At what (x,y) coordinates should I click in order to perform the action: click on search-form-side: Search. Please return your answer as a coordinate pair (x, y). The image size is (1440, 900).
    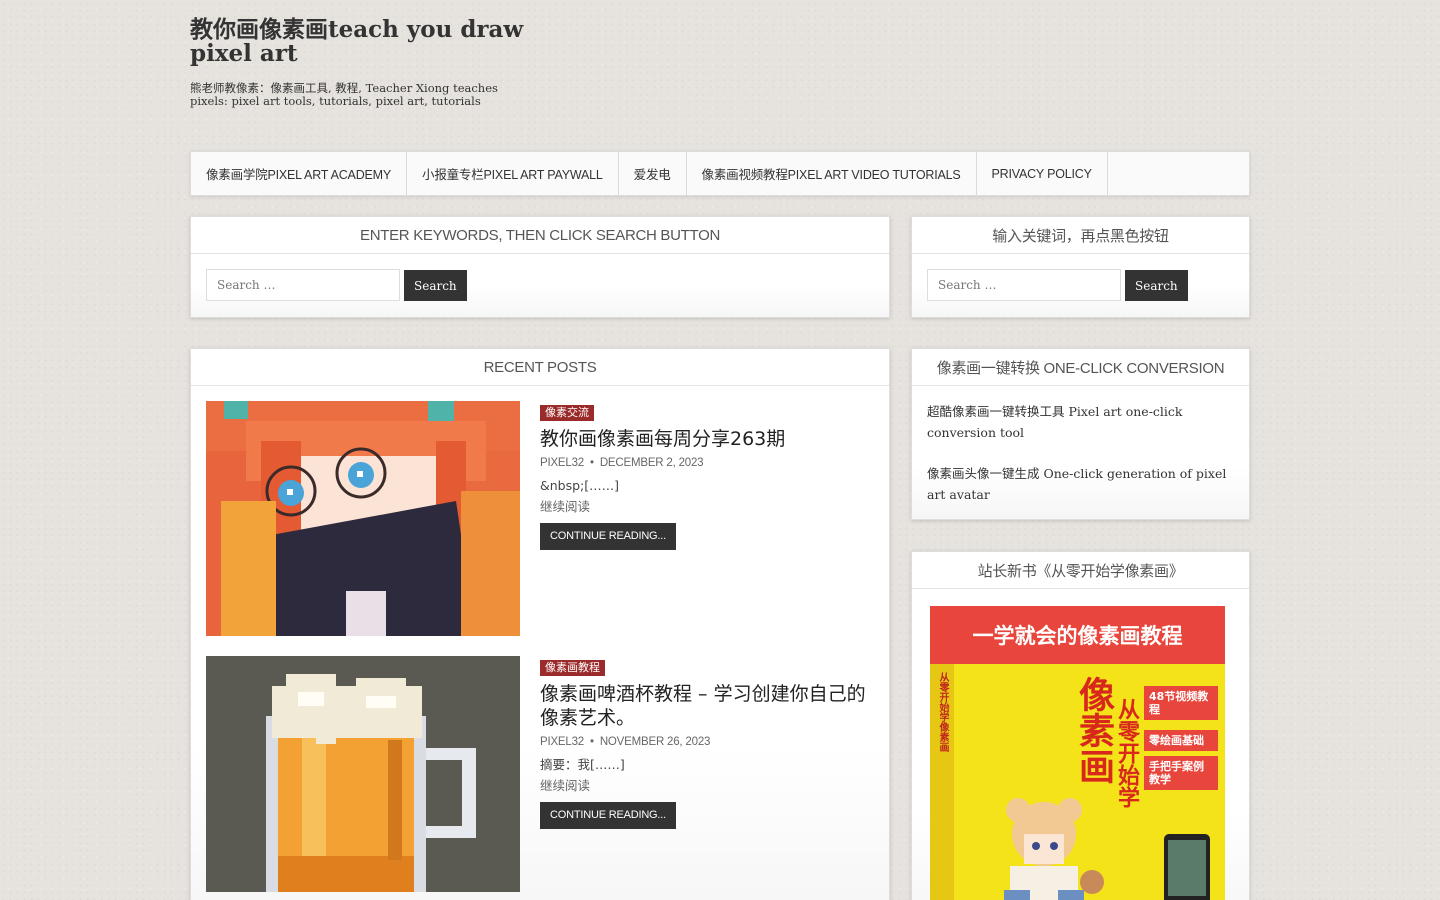
    Looking at the image, I should click on (1057, 285).